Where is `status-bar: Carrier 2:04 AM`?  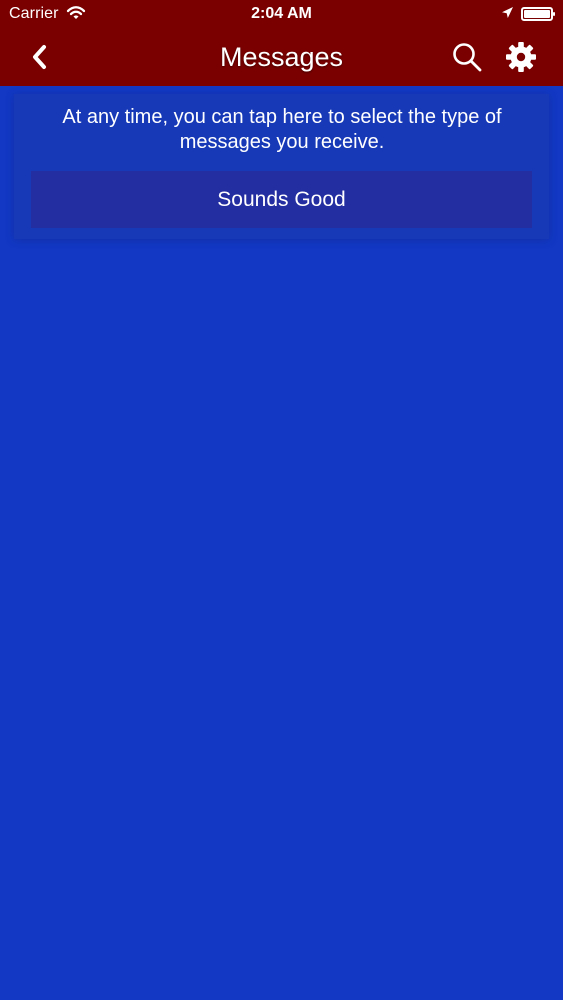
status-bar: Carrier 2:04 AM is located at coordinates (281, 14).